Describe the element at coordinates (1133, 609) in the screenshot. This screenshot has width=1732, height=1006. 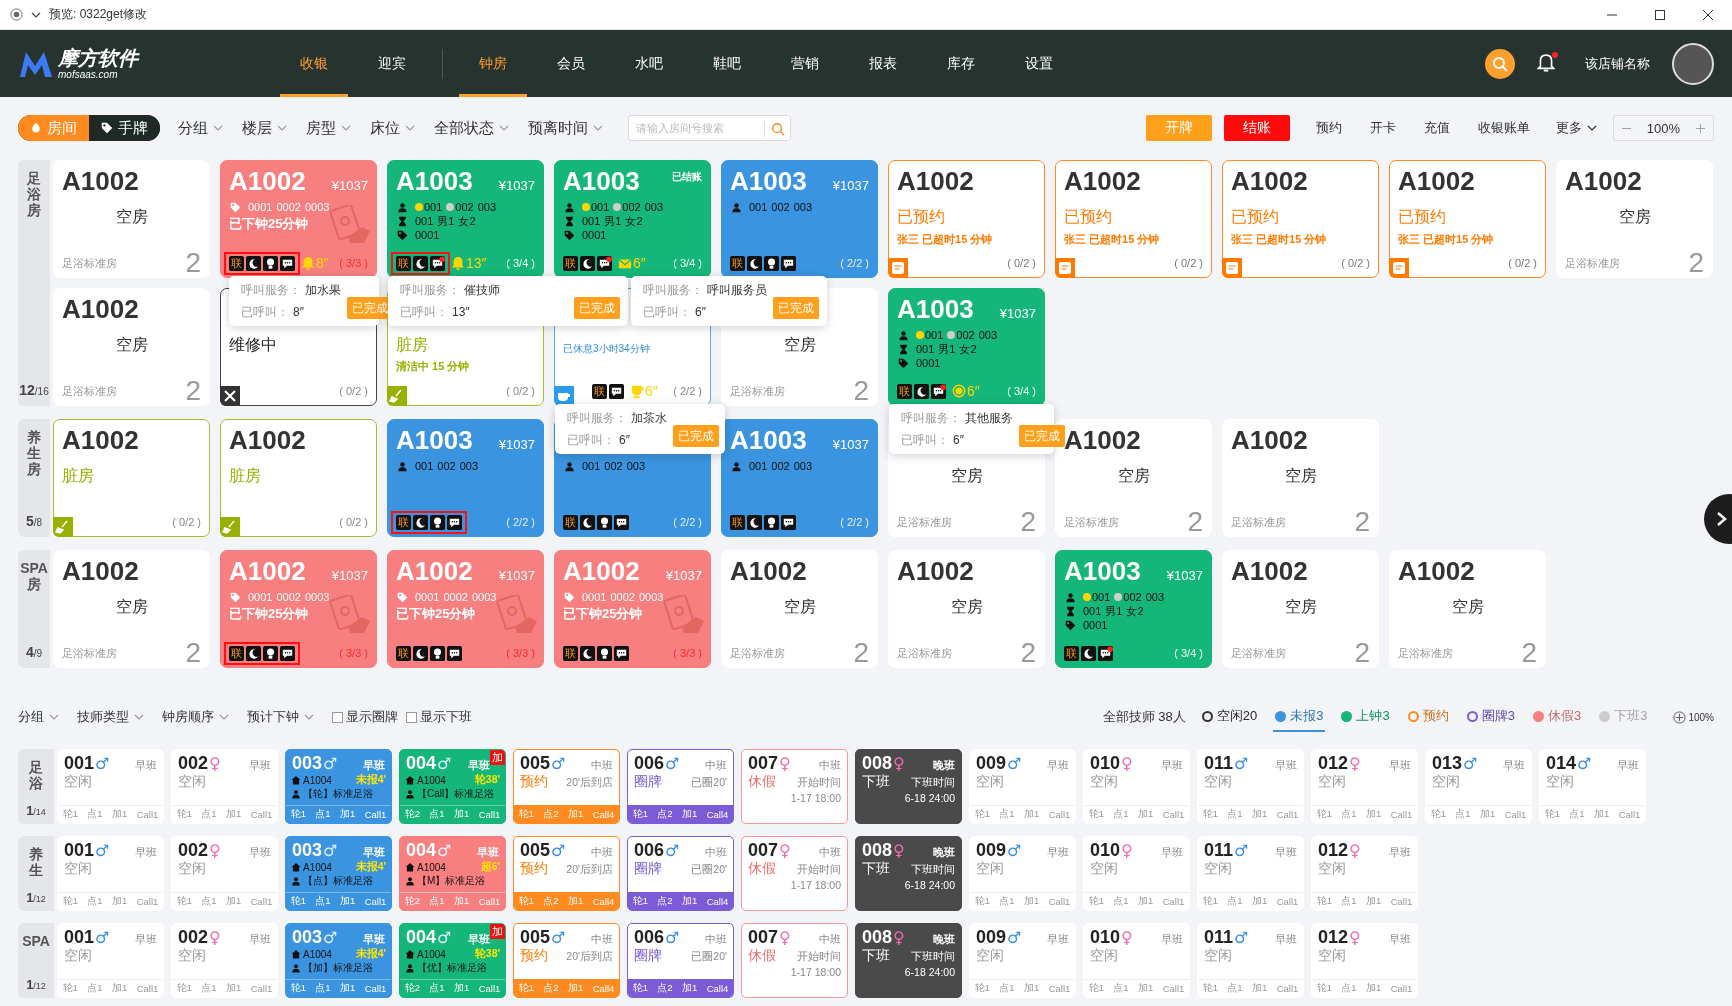
I see `room-card: A1003 ¥1037 001 002 003 001 男1 女2 0001 联 ( 3/4 )` at that location.